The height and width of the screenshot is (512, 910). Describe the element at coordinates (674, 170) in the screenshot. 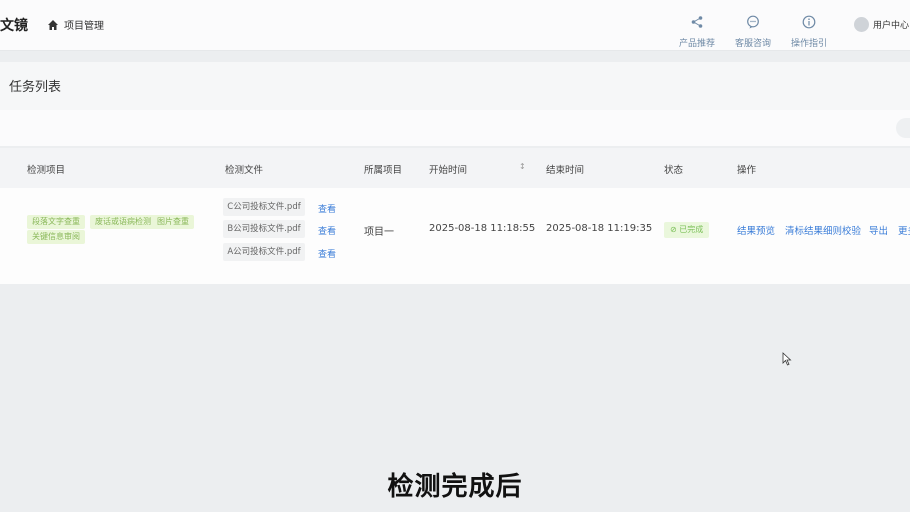

I see `column-header: 状态` at that location.